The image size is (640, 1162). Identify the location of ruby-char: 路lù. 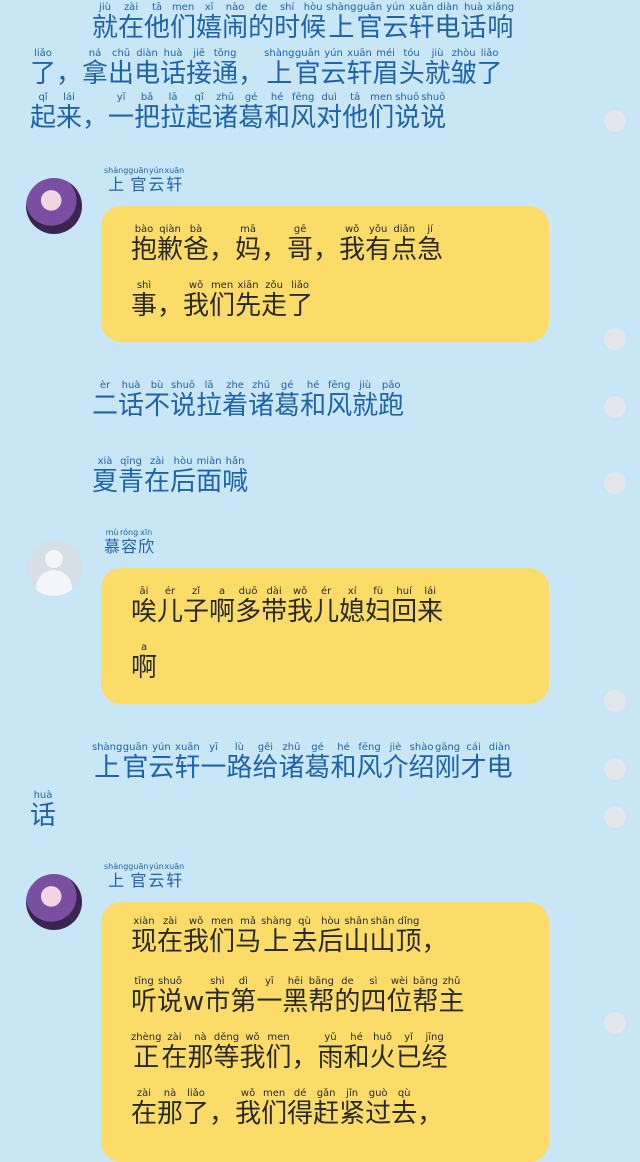
(239, 762).